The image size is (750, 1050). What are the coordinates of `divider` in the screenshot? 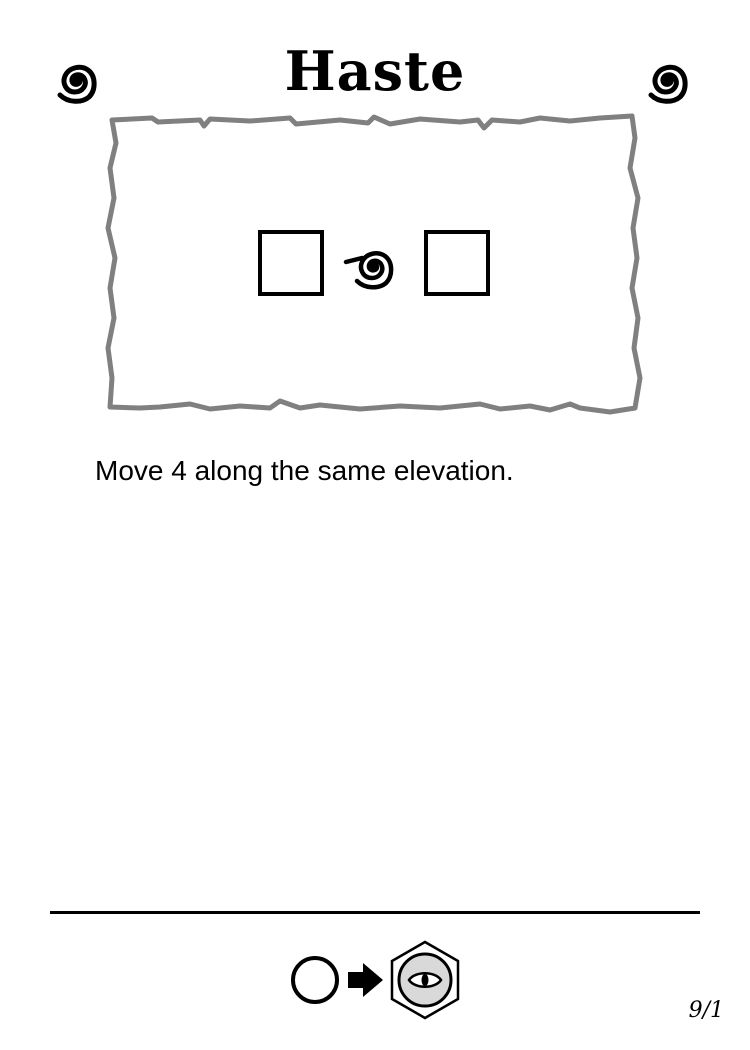 It's located at (375, 912).